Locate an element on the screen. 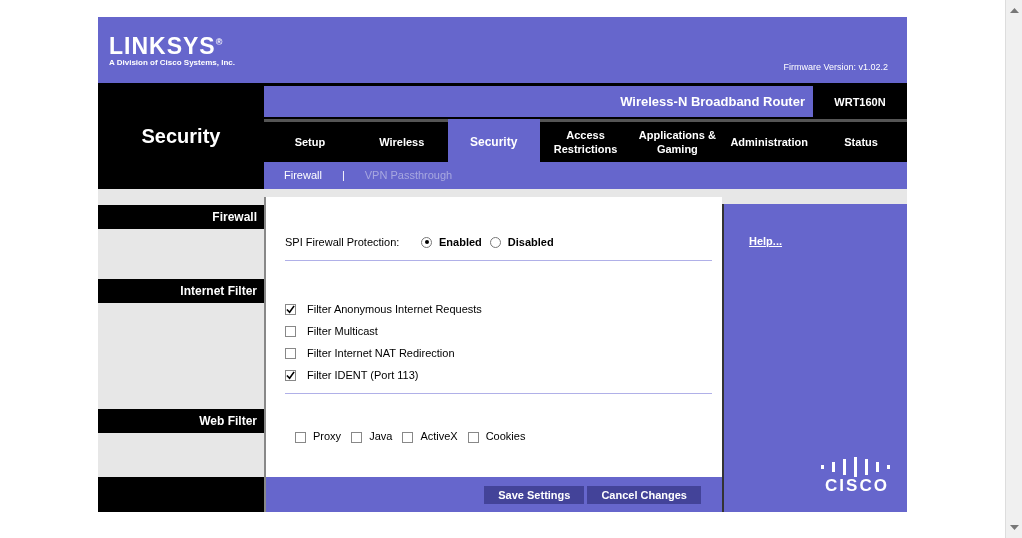 The image size is (1022, 538). section-label: Web Filter is located at coordinates (181, 421).